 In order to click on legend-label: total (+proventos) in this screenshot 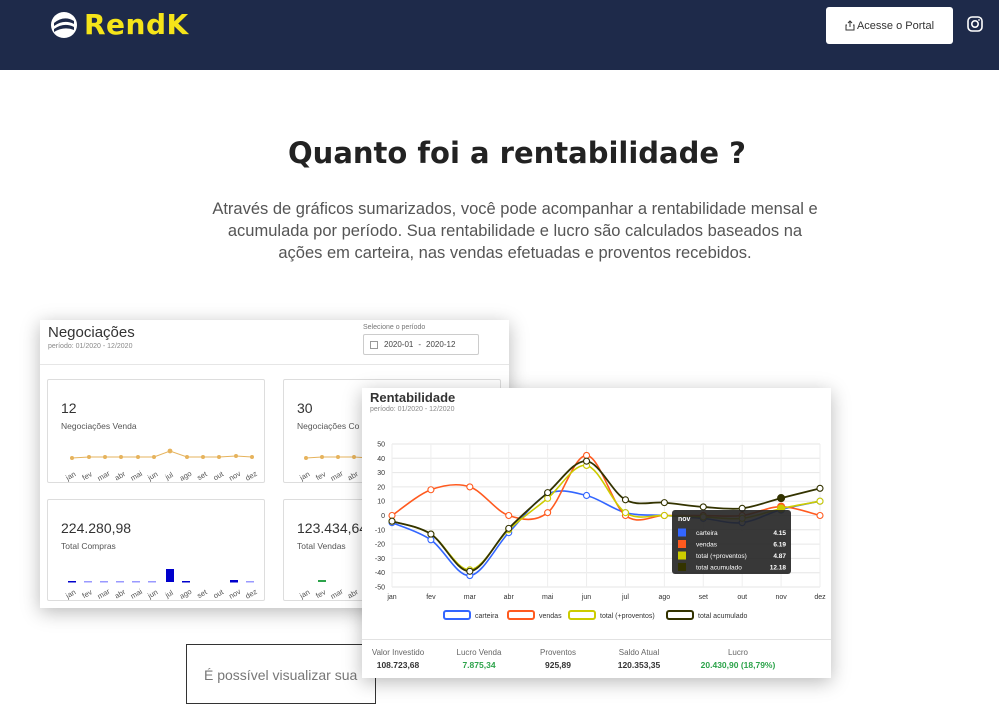, I will do `click(627, 616)`.